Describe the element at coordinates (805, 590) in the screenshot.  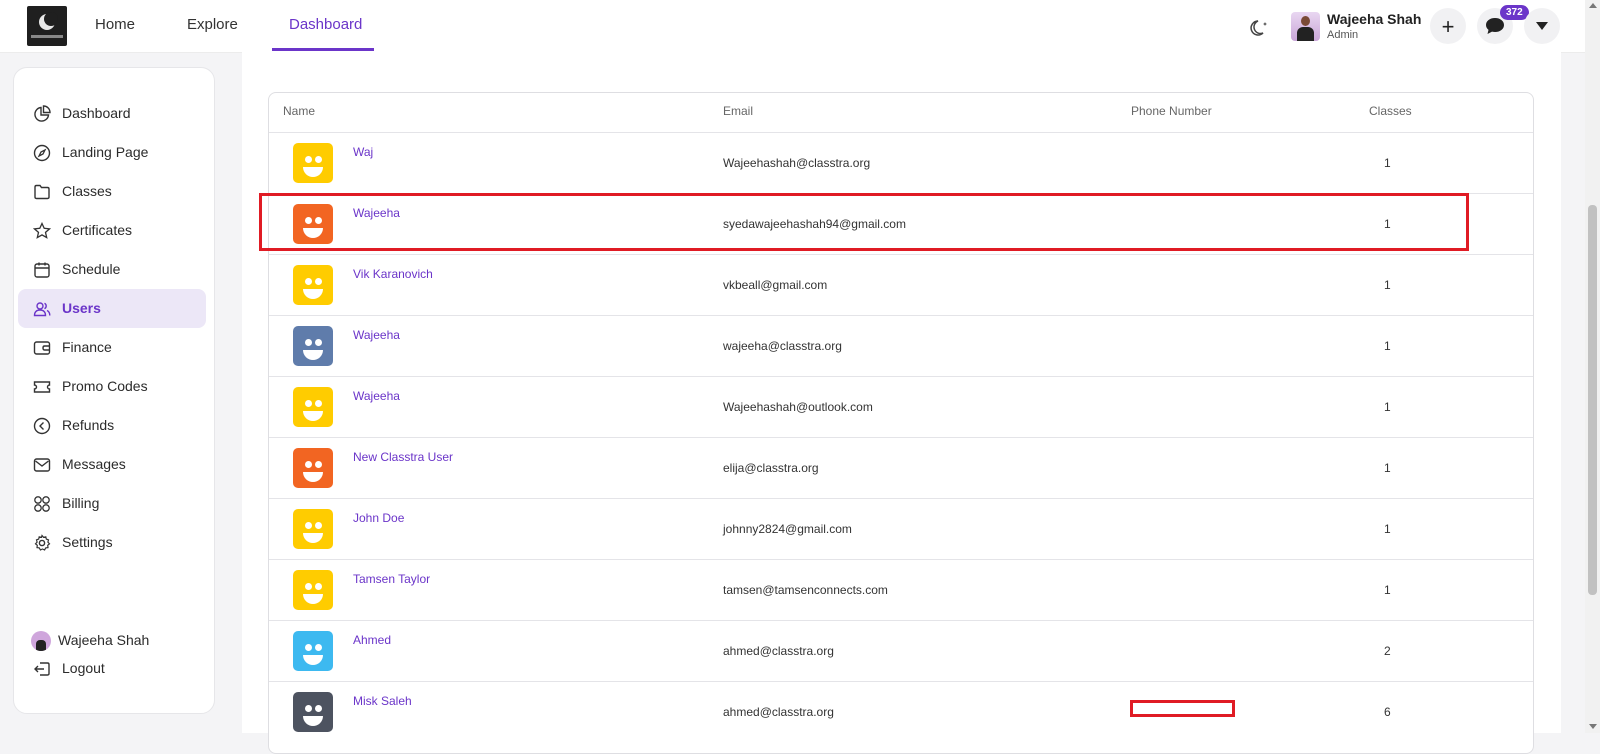
I see `user-email: tamsen@tamsenconnects.com` at that location.